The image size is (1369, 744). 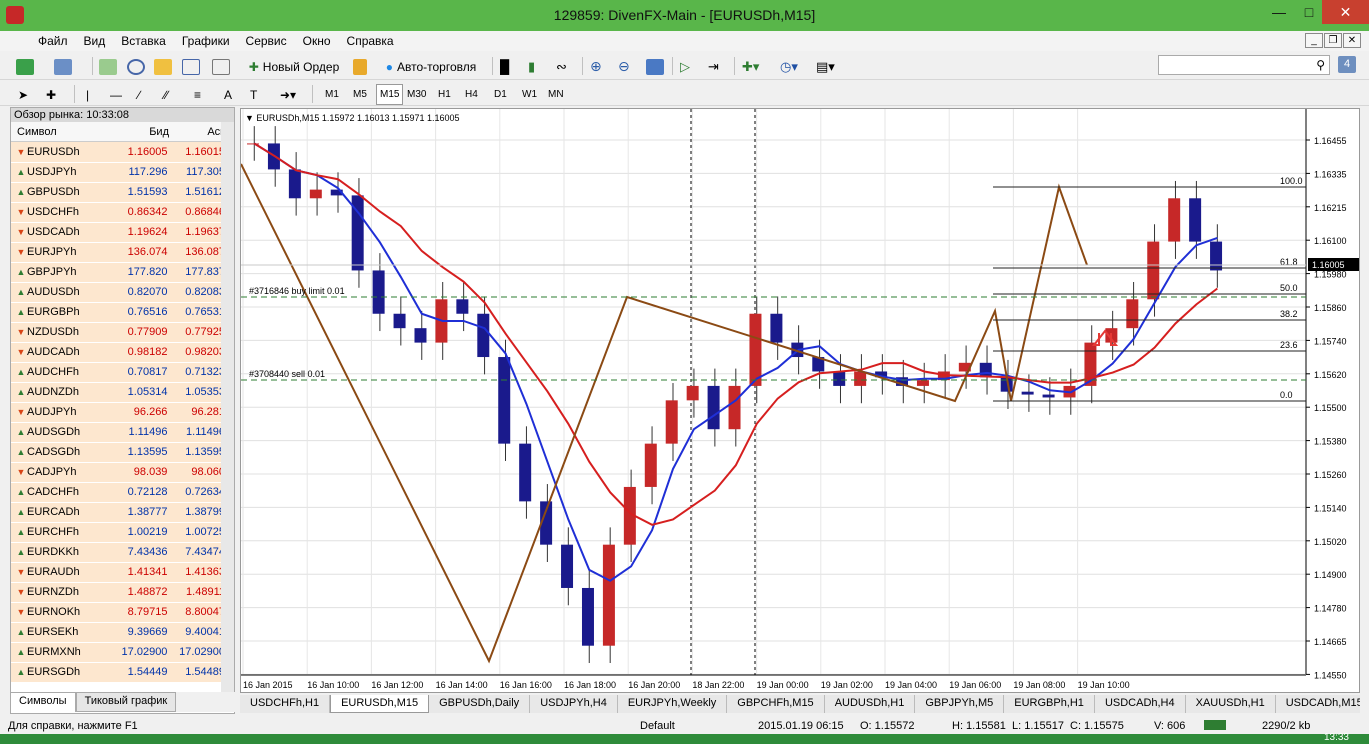 I want to click on help-icon: 4, so click(x=1347, y=64).